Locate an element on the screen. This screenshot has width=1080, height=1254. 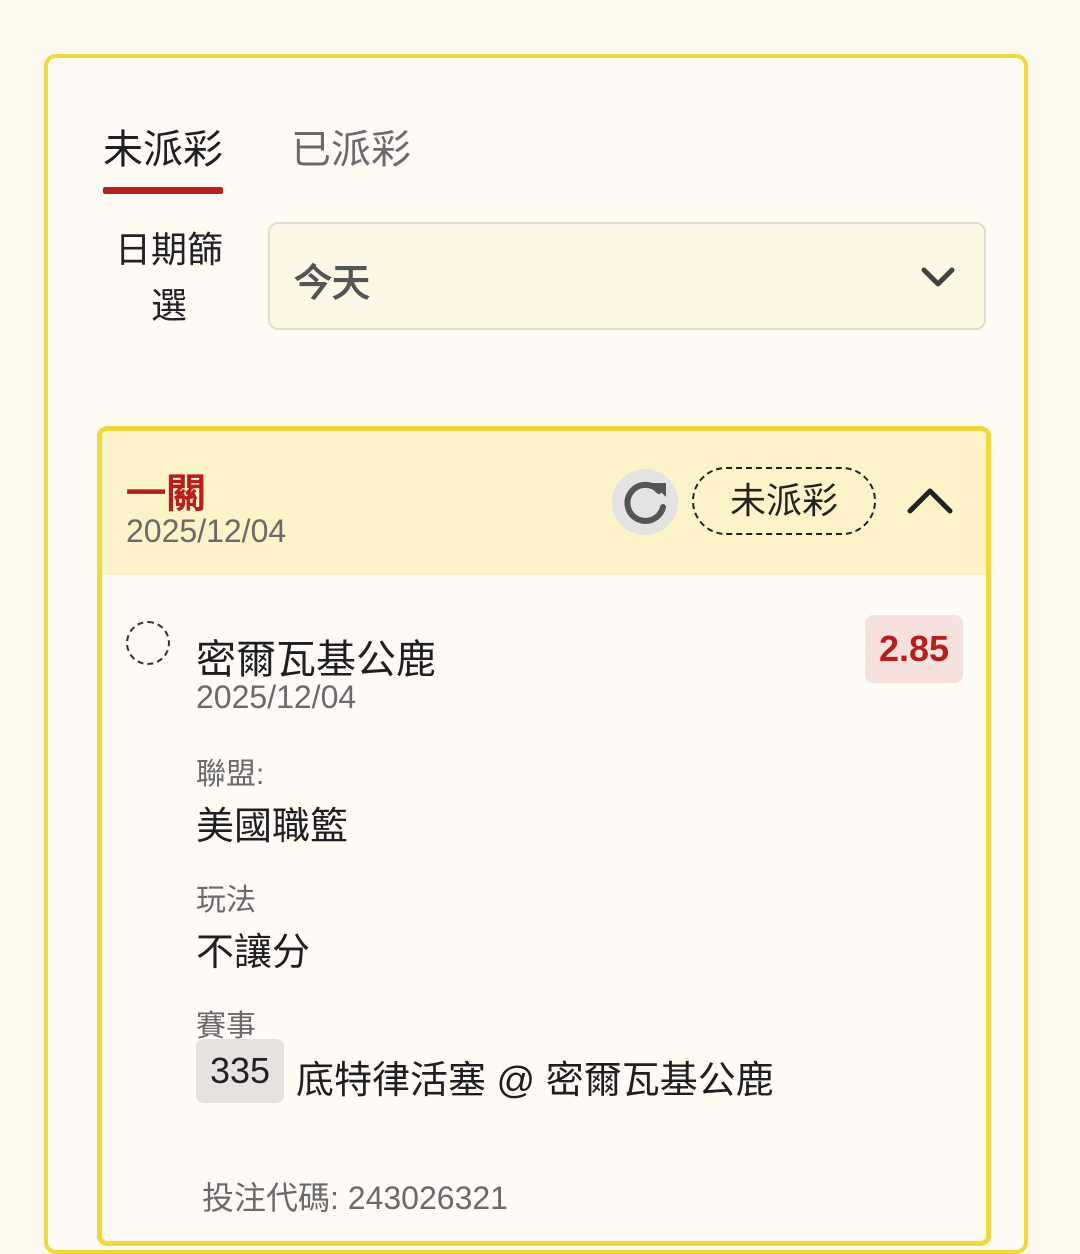
status-badge: 未派彩 is located at coordinates (784, 501).